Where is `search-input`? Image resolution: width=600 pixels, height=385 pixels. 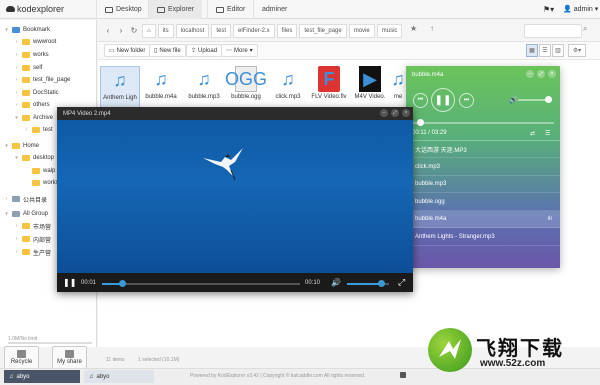
search-input is located at coordinates (553, 31).